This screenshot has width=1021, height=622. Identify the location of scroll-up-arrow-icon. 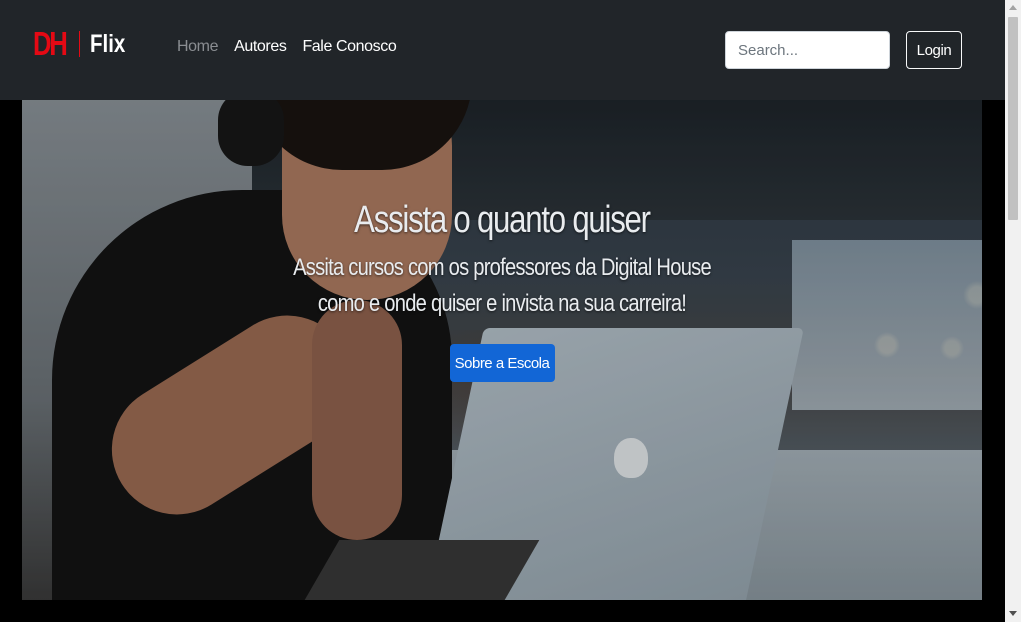
(1013, 7).